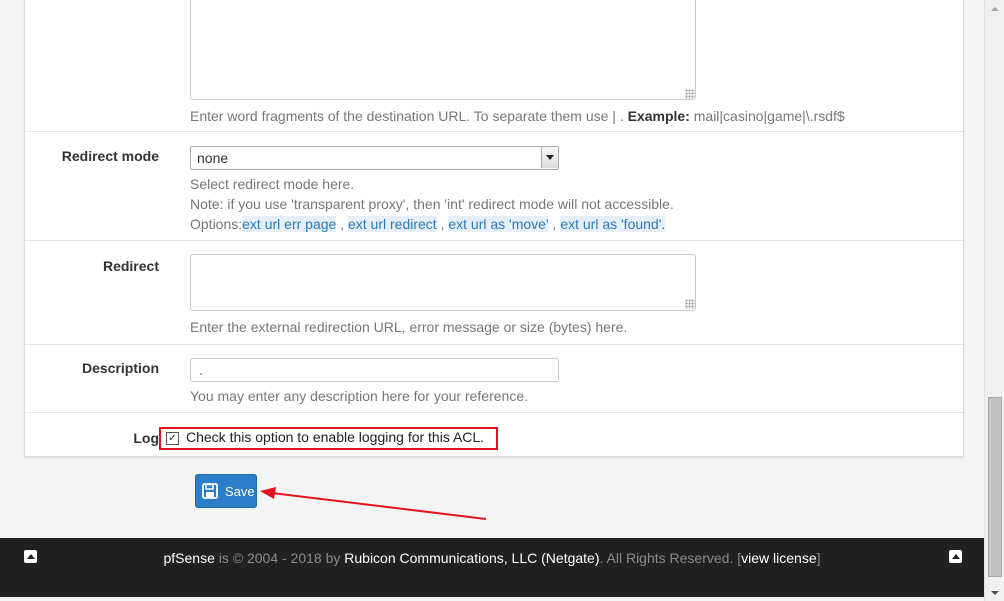  I want to click on footer-brand: pfSense, so click(189, 558).